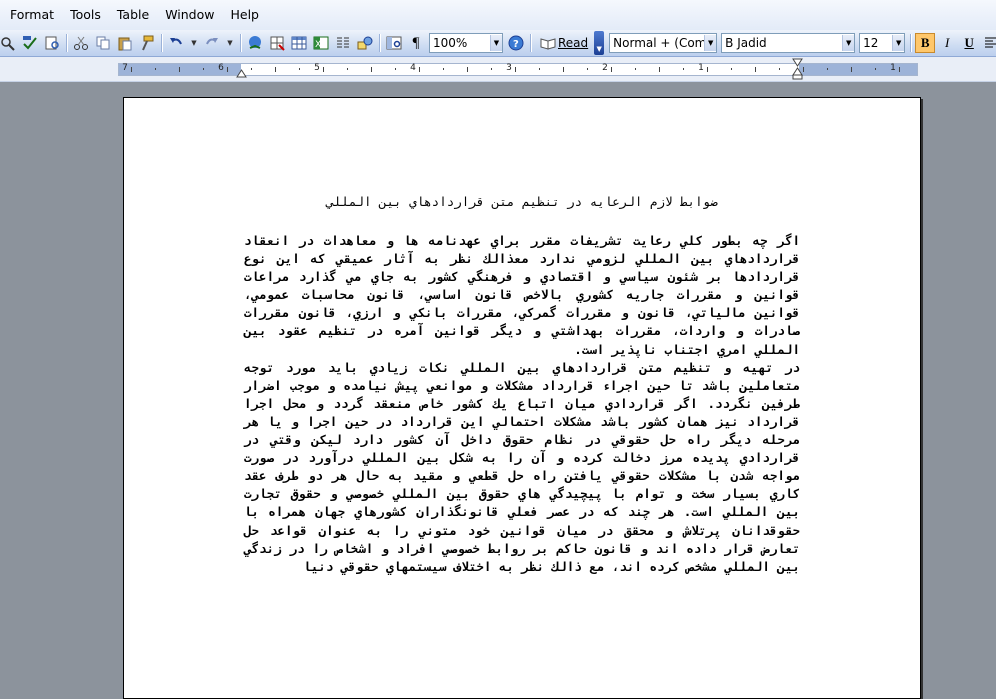  Describe the element at coordinates (194, 43) in the screenshot. I see `undo-dropdown-icon: ▼` at that location.